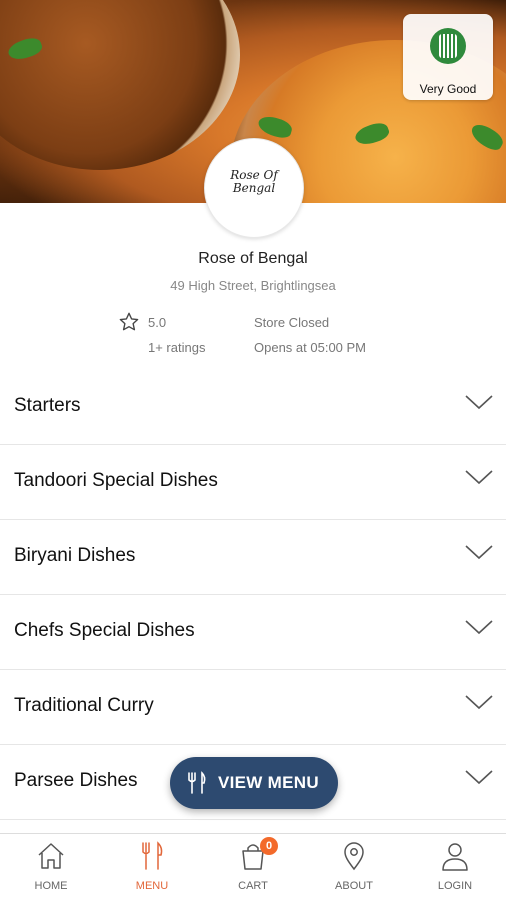  I want to click on user-icon, so click(455, 857).